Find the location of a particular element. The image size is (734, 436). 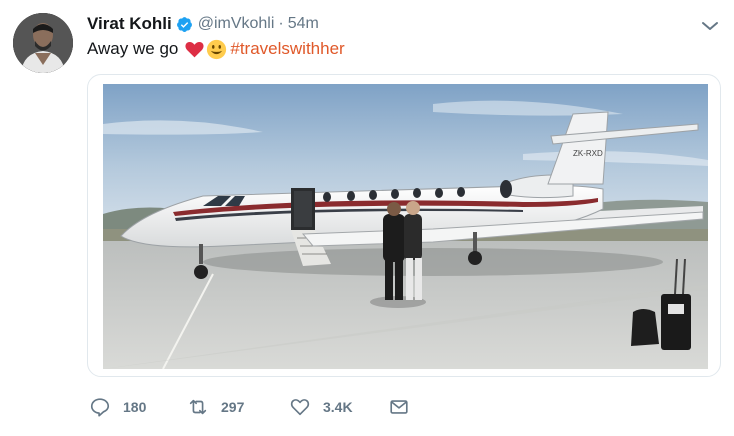

retweet-button: 297 is located at coordinates (215, 407).